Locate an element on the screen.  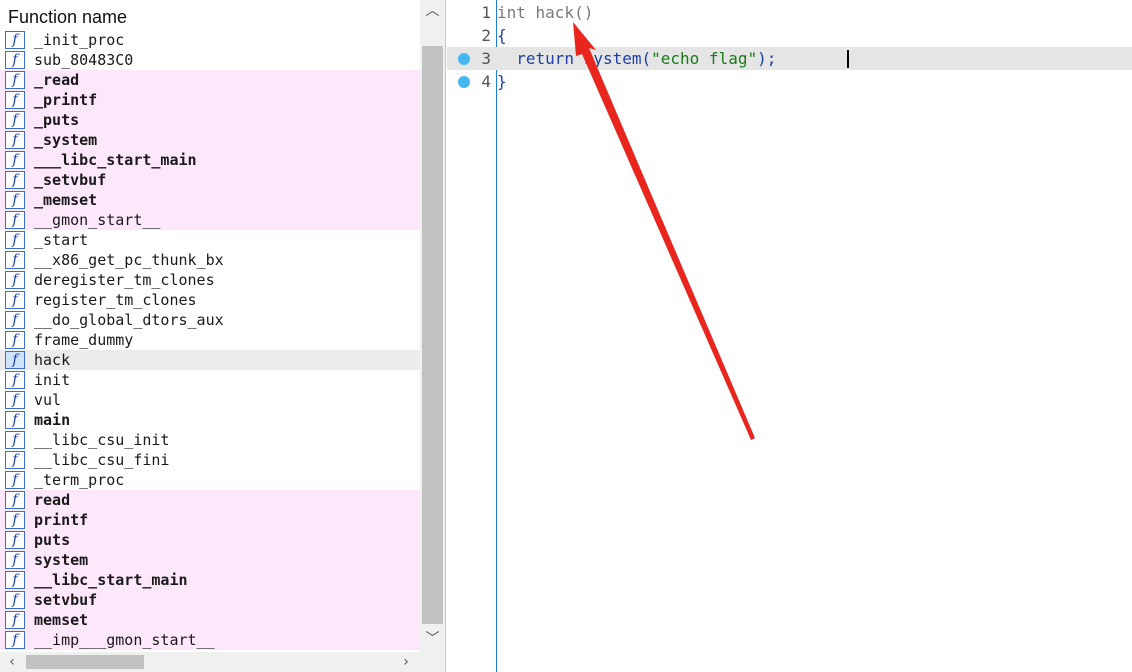
code-token: { is located at coordinates (502, 35).